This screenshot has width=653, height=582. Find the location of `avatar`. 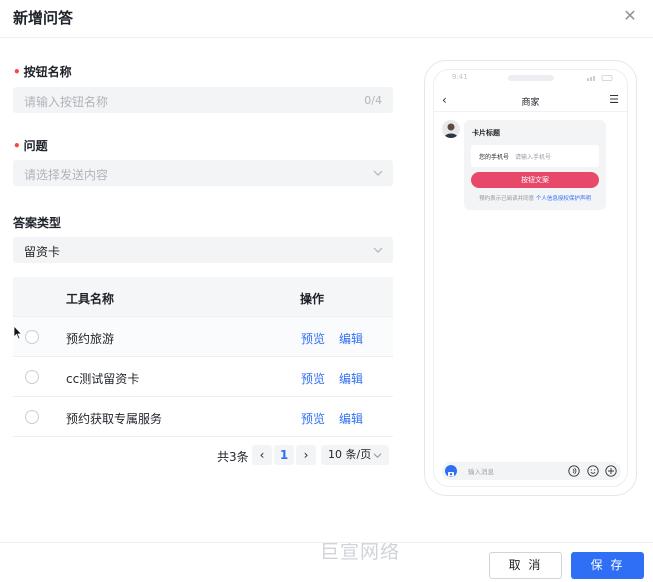

avatar is located at coordinates (451, 129).